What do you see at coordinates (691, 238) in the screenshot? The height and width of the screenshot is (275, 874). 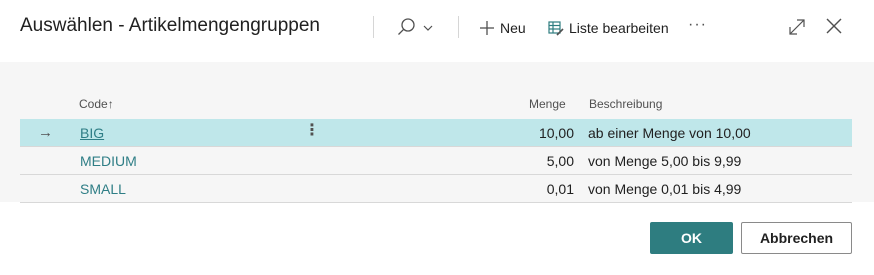 I see `ok-button: OK` at bounding box center [691, 238].